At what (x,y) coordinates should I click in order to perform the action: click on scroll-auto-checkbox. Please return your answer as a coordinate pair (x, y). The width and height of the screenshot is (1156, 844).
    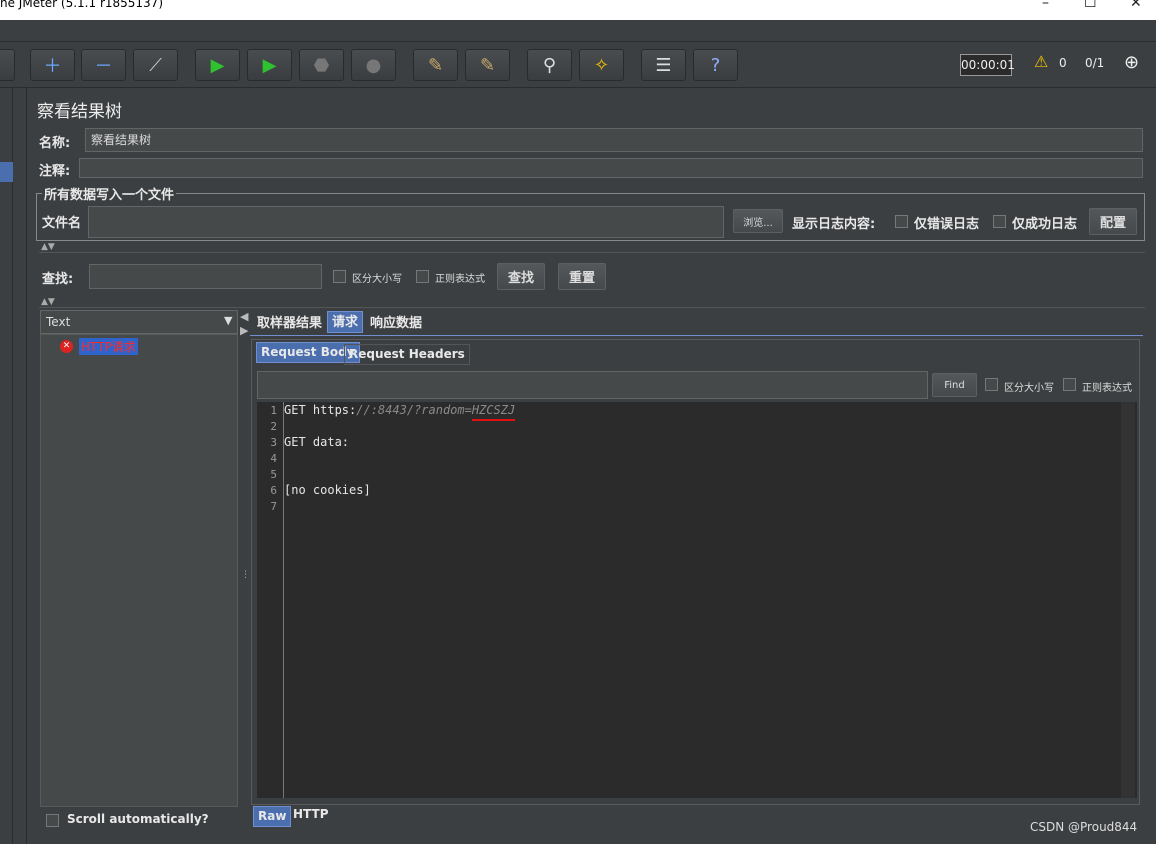
    Looking at the image, I should click on (52, 820).